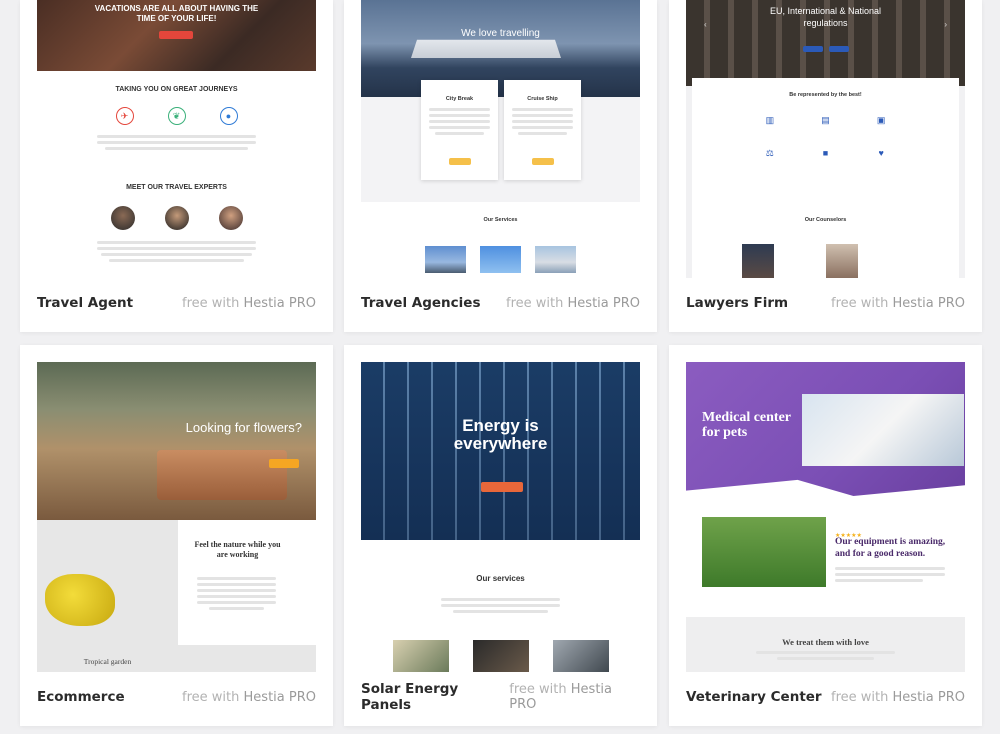 Image resolution: width=1000 pixels, height=734 pixels. I want to click on vet-feature-text, so click(890, 574).